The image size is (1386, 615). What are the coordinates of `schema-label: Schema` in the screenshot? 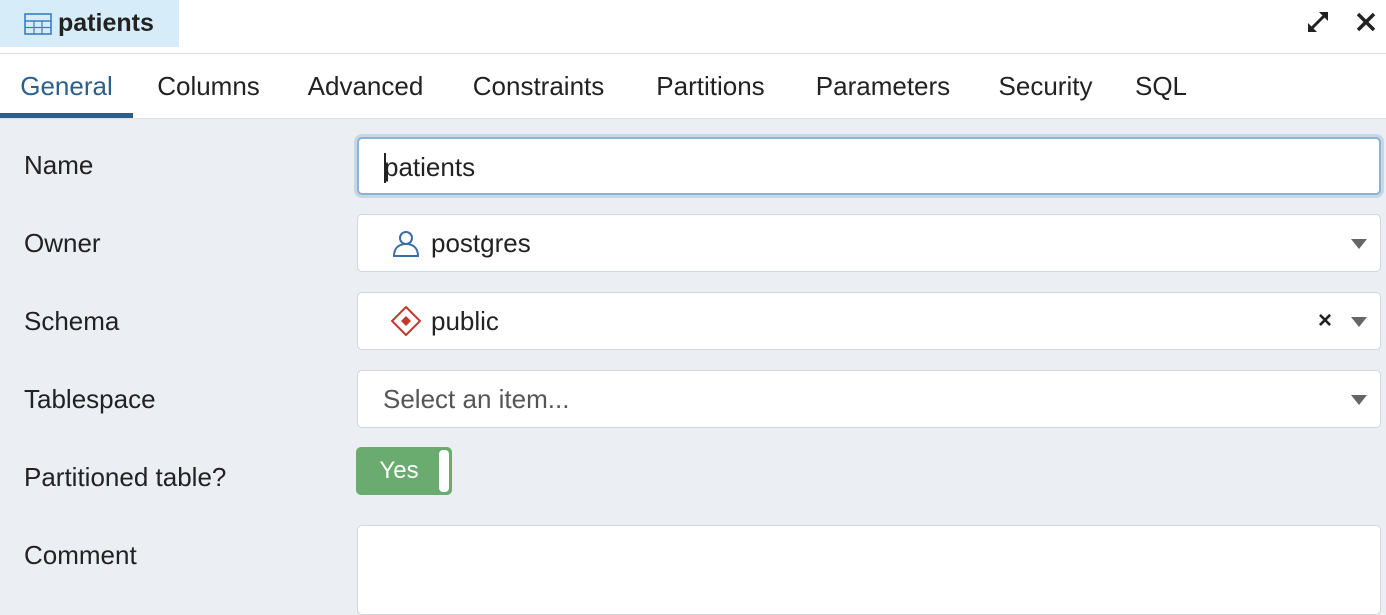 It's located at (72, 321).